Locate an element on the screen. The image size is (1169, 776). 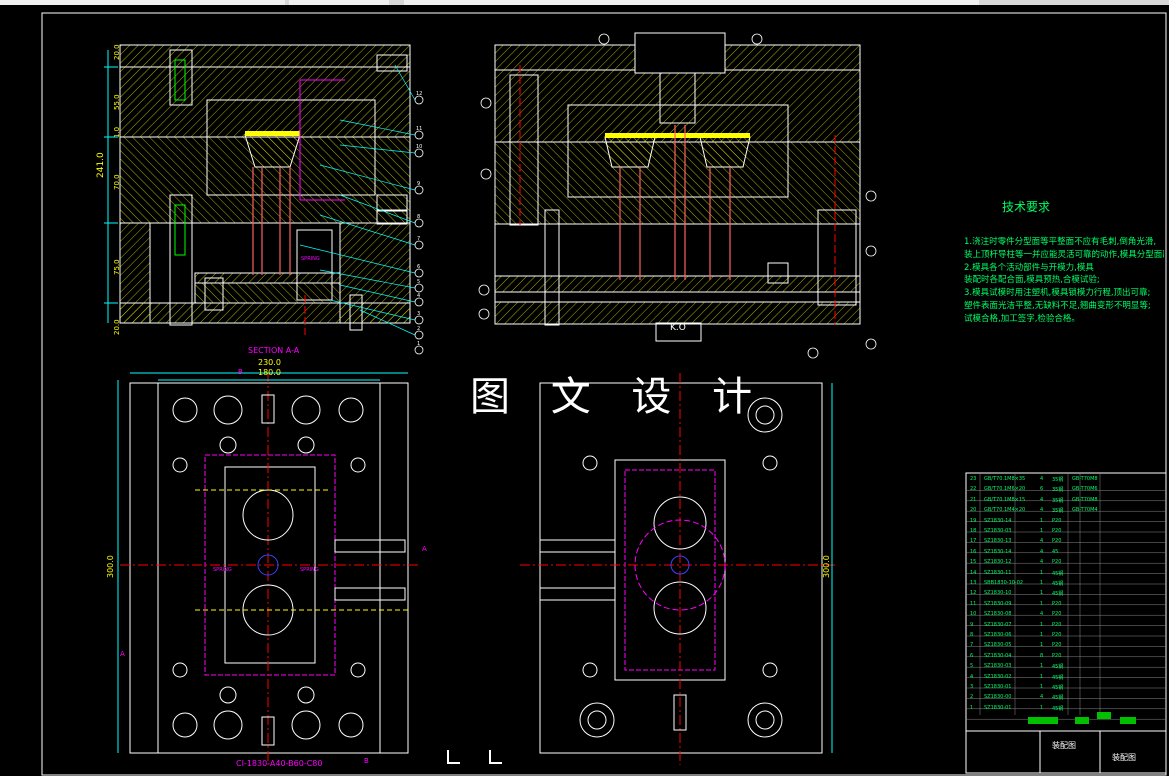
bom-cell-mat: 45 is located at coordinates (1055, 551).